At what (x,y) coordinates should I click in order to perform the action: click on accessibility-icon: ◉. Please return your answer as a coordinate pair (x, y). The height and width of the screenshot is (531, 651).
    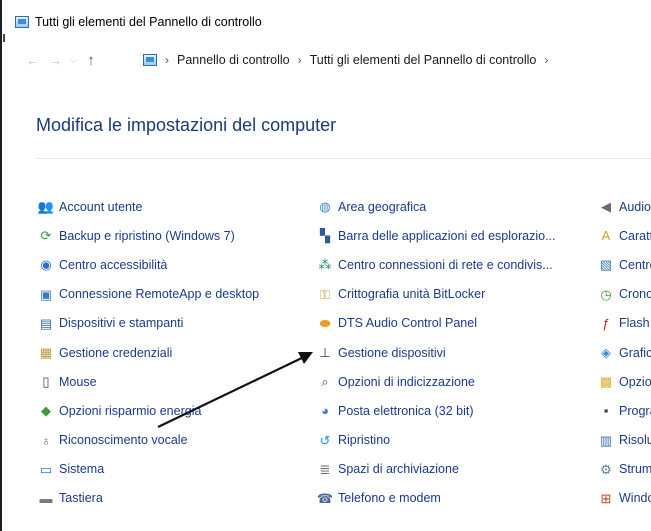
    Looking at the image, I should click on (46, 265).